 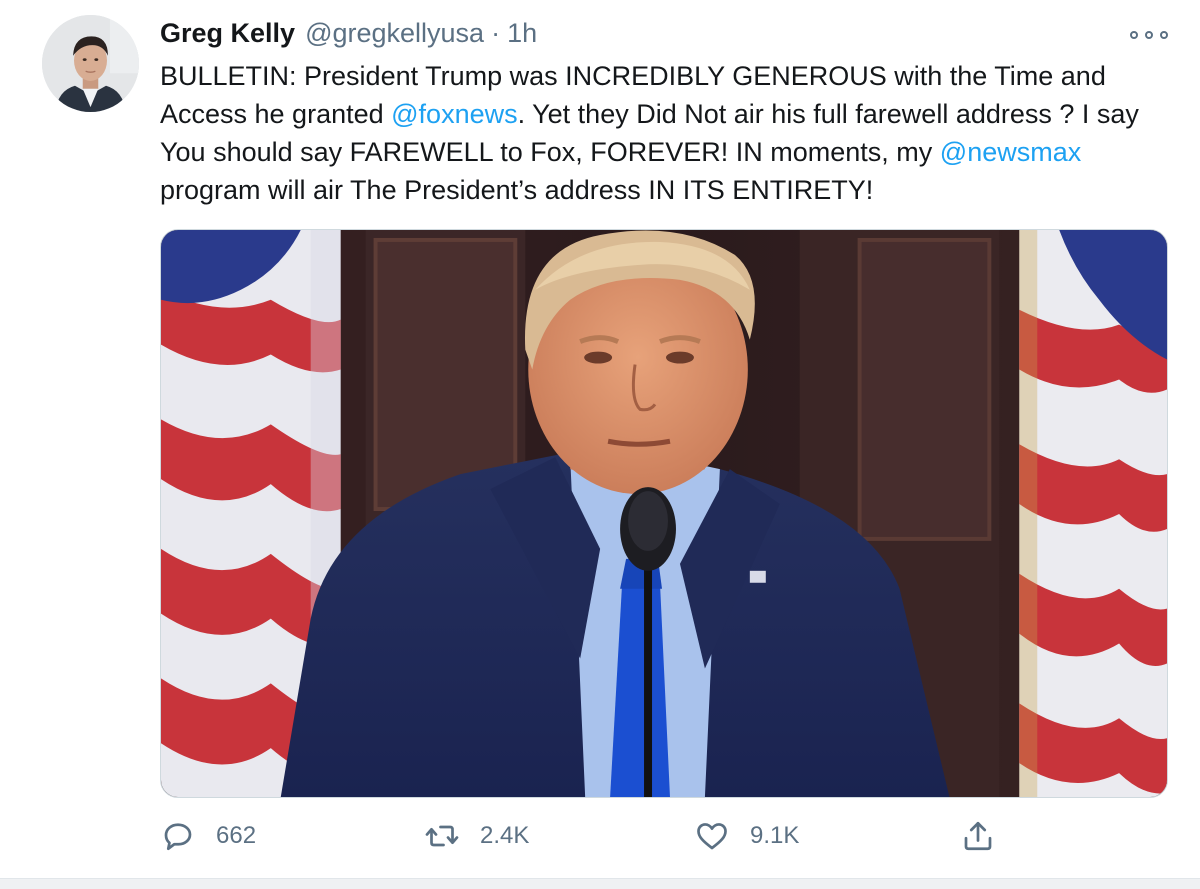 I want to click on reply-count: 662, so click(x=236, y=835).